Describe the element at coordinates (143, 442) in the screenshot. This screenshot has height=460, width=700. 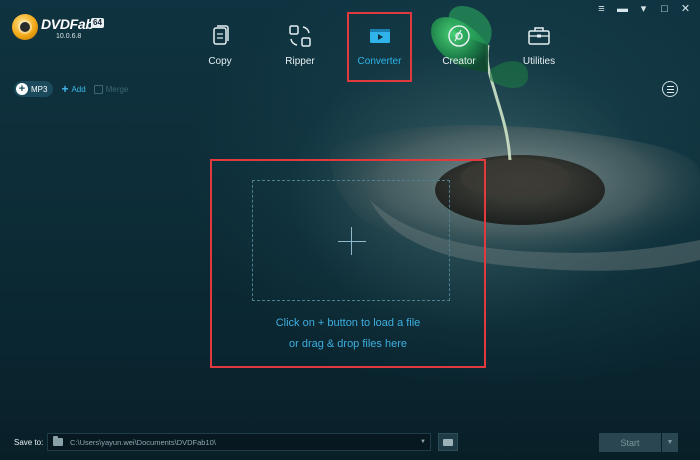
I see `output-path-value: C:\Users\yayun.wei\Documents\DVDFab10\` at that location.